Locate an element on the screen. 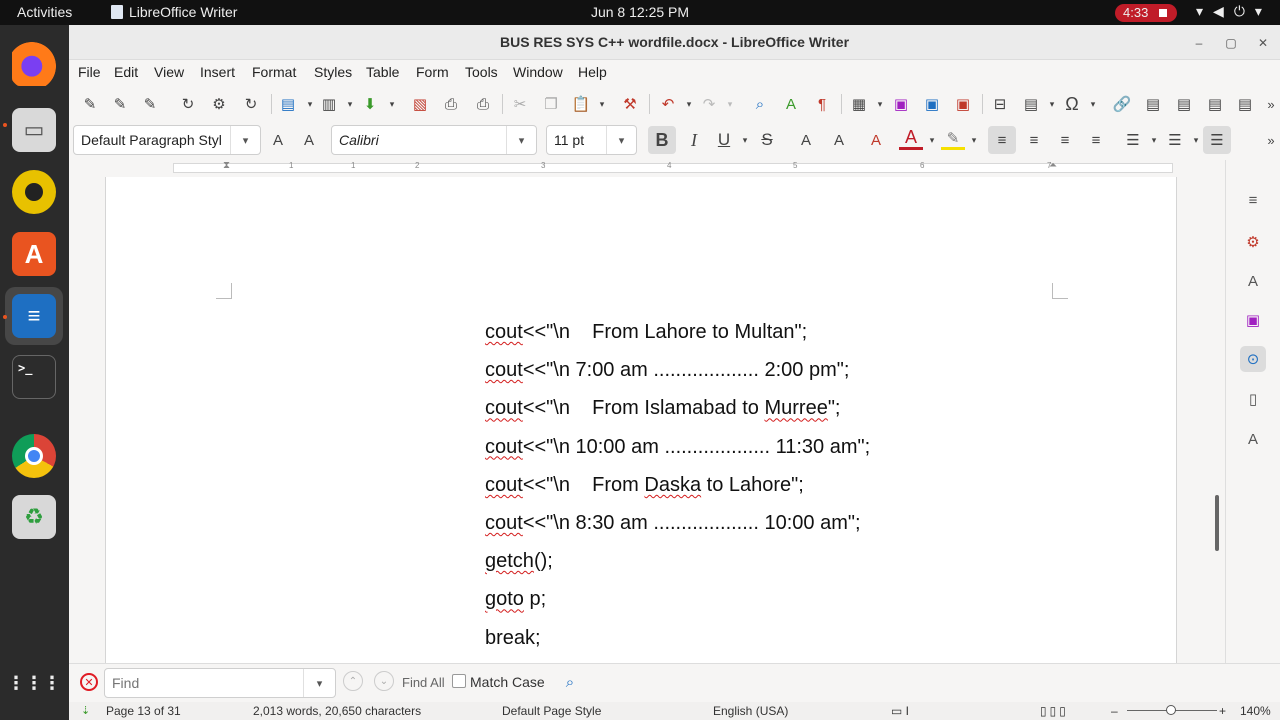  new-style-icon: A is located at coordinates (309, 140).